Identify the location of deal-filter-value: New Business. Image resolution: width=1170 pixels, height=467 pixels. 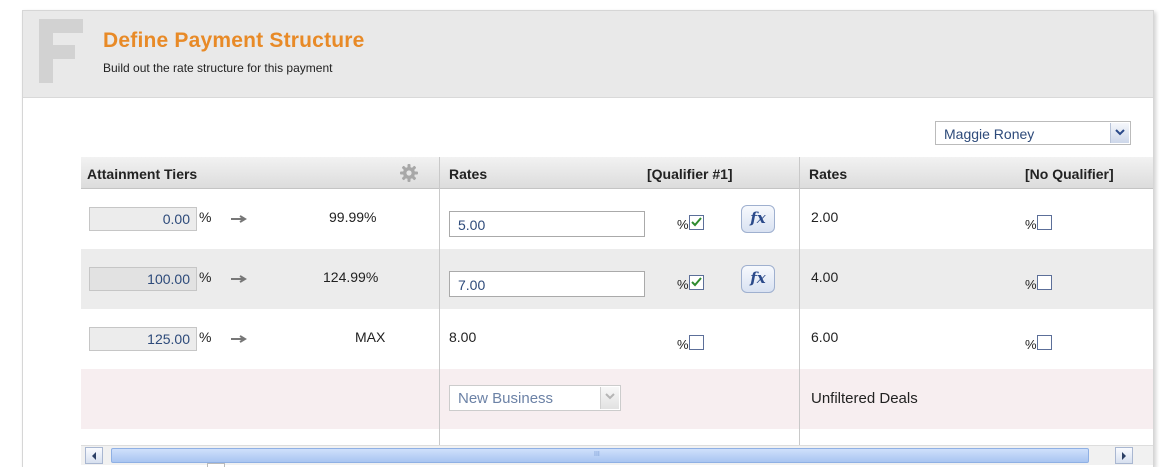
(506, 398).